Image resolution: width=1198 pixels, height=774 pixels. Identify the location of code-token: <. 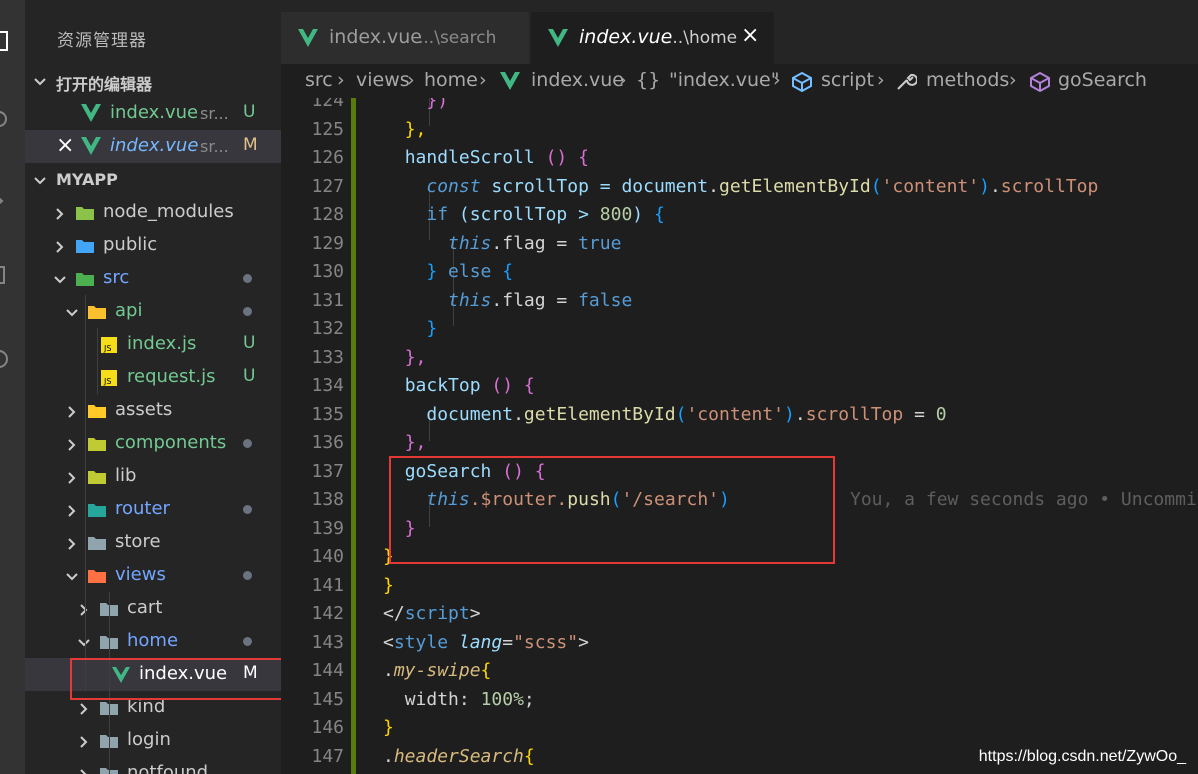
(388, 642).